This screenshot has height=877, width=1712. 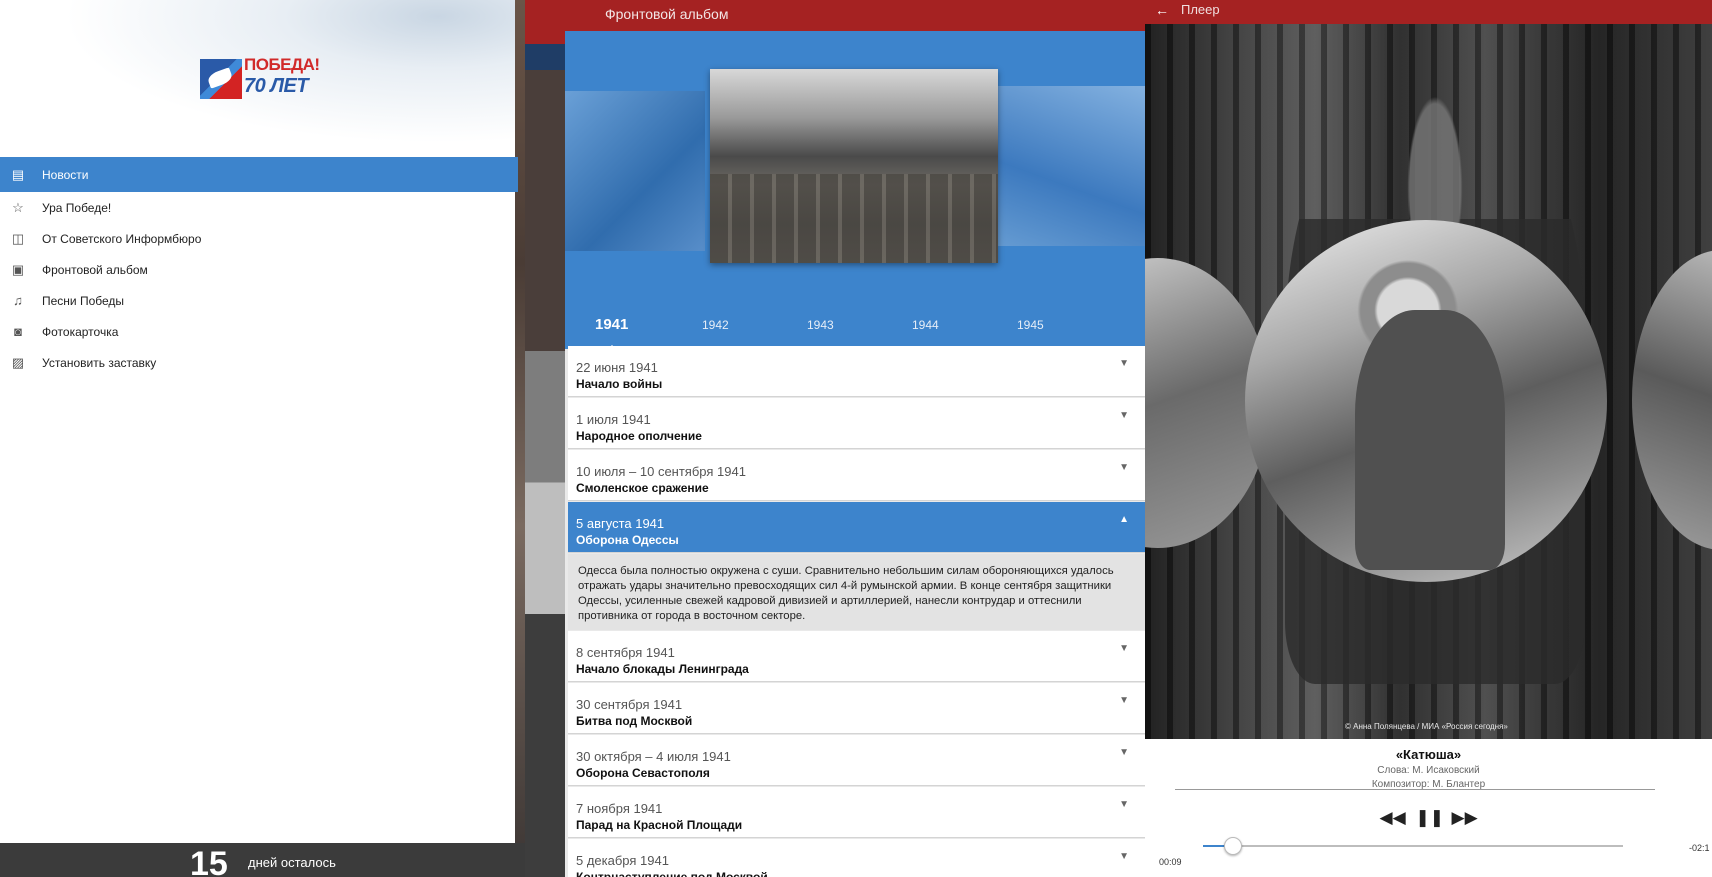 What do you see at coordinates (611, 333) in the screenshot?
I see `year-tab: 1941` at bounding box center [611, 333].